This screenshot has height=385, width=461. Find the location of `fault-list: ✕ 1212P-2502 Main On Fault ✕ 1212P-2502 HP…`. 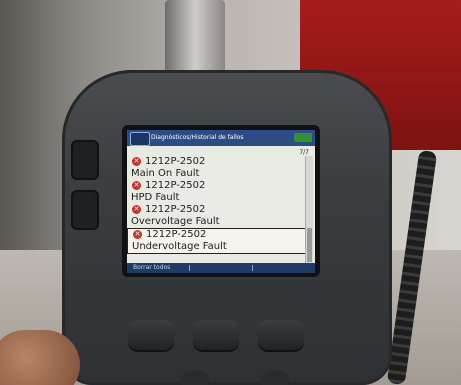

fault-list: ✕ 1212P-2502 Main On Fault ✕ 1212P-2502 HP… is located at coordinates (217, 209).